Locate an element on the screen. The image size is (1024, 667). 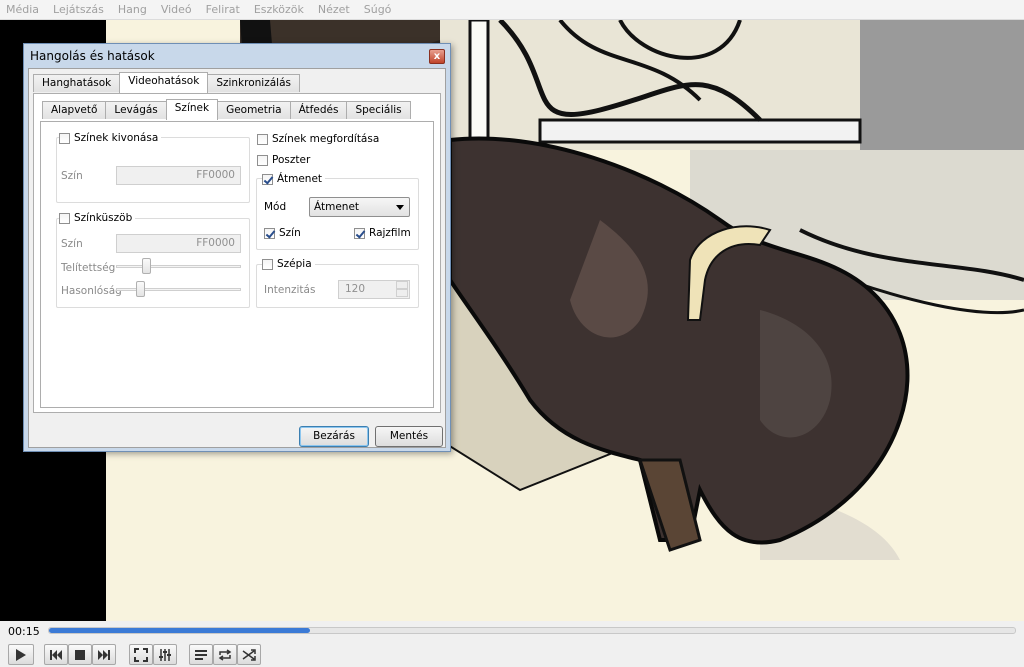
elapsed-time: 00:15 is located at coordinates (24, 631).